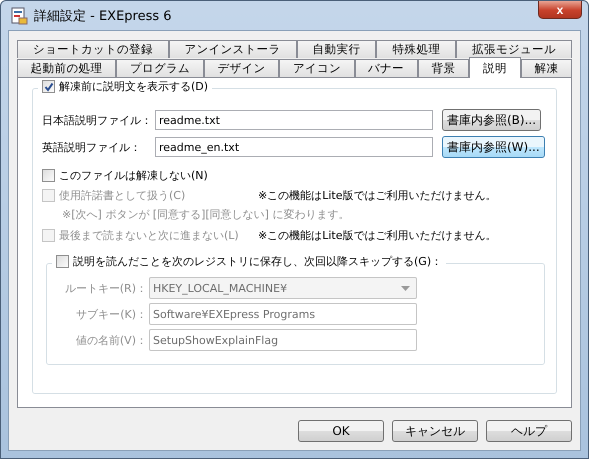 This screenshot has width=589, height=459. Describe the element at coordinates (294, 147) in the screenshot. I see `input-field: readme_en.txt` at that location.